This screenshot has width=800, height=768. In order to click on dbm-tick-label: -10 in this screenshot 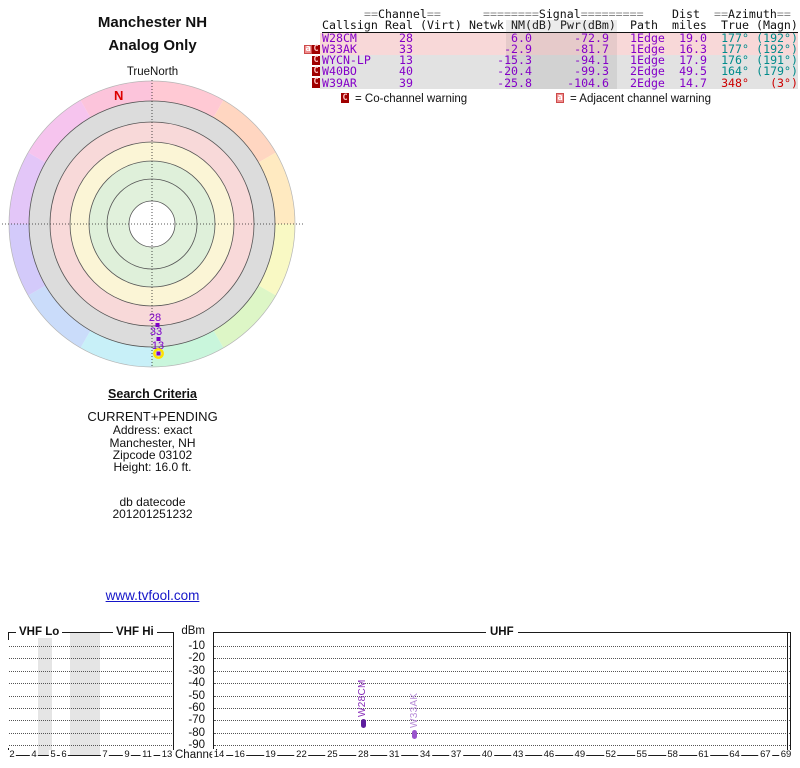, I will do `click(196, 646)`.